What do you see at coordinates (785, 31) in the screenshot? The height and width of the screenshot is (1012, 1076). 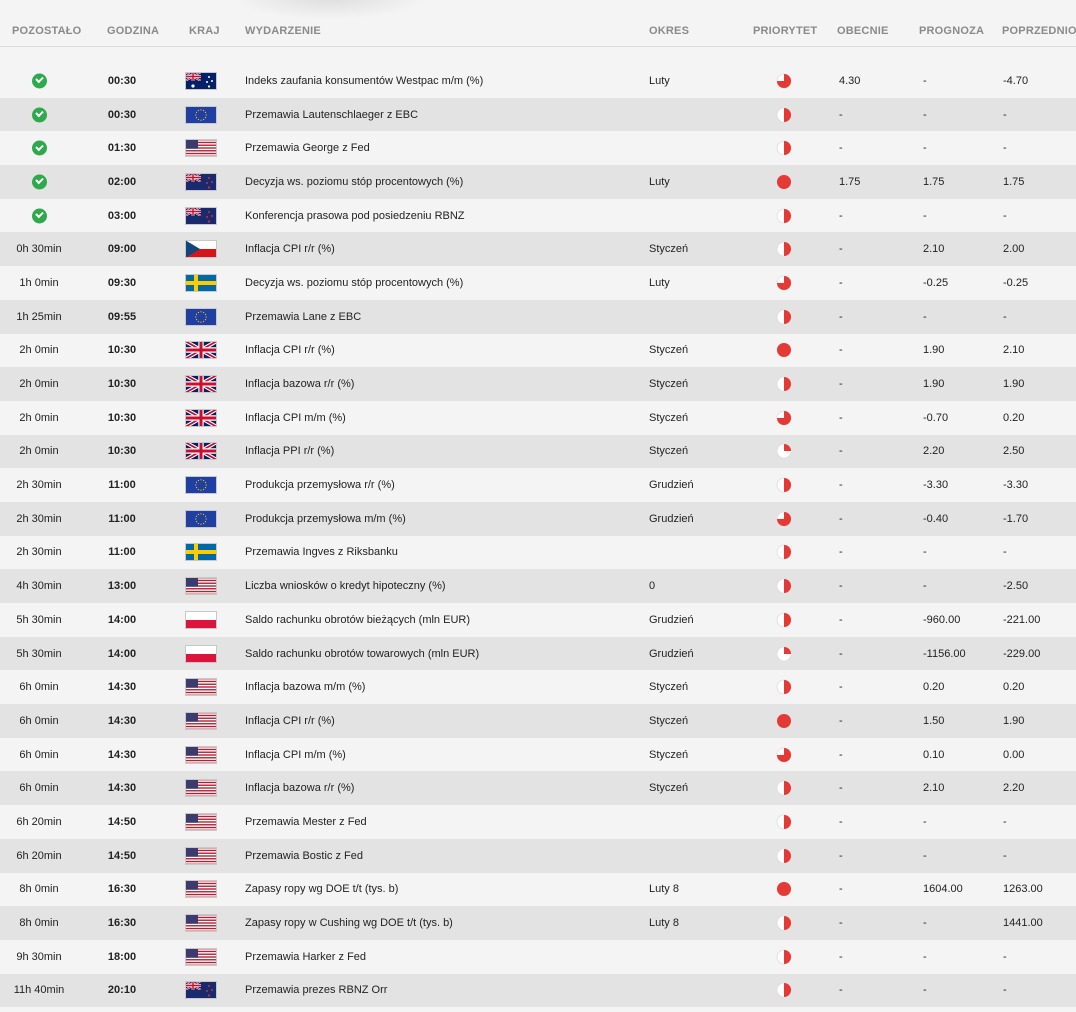 I see `header-priority: PRIORYTET` at bounding box center [785, 31].